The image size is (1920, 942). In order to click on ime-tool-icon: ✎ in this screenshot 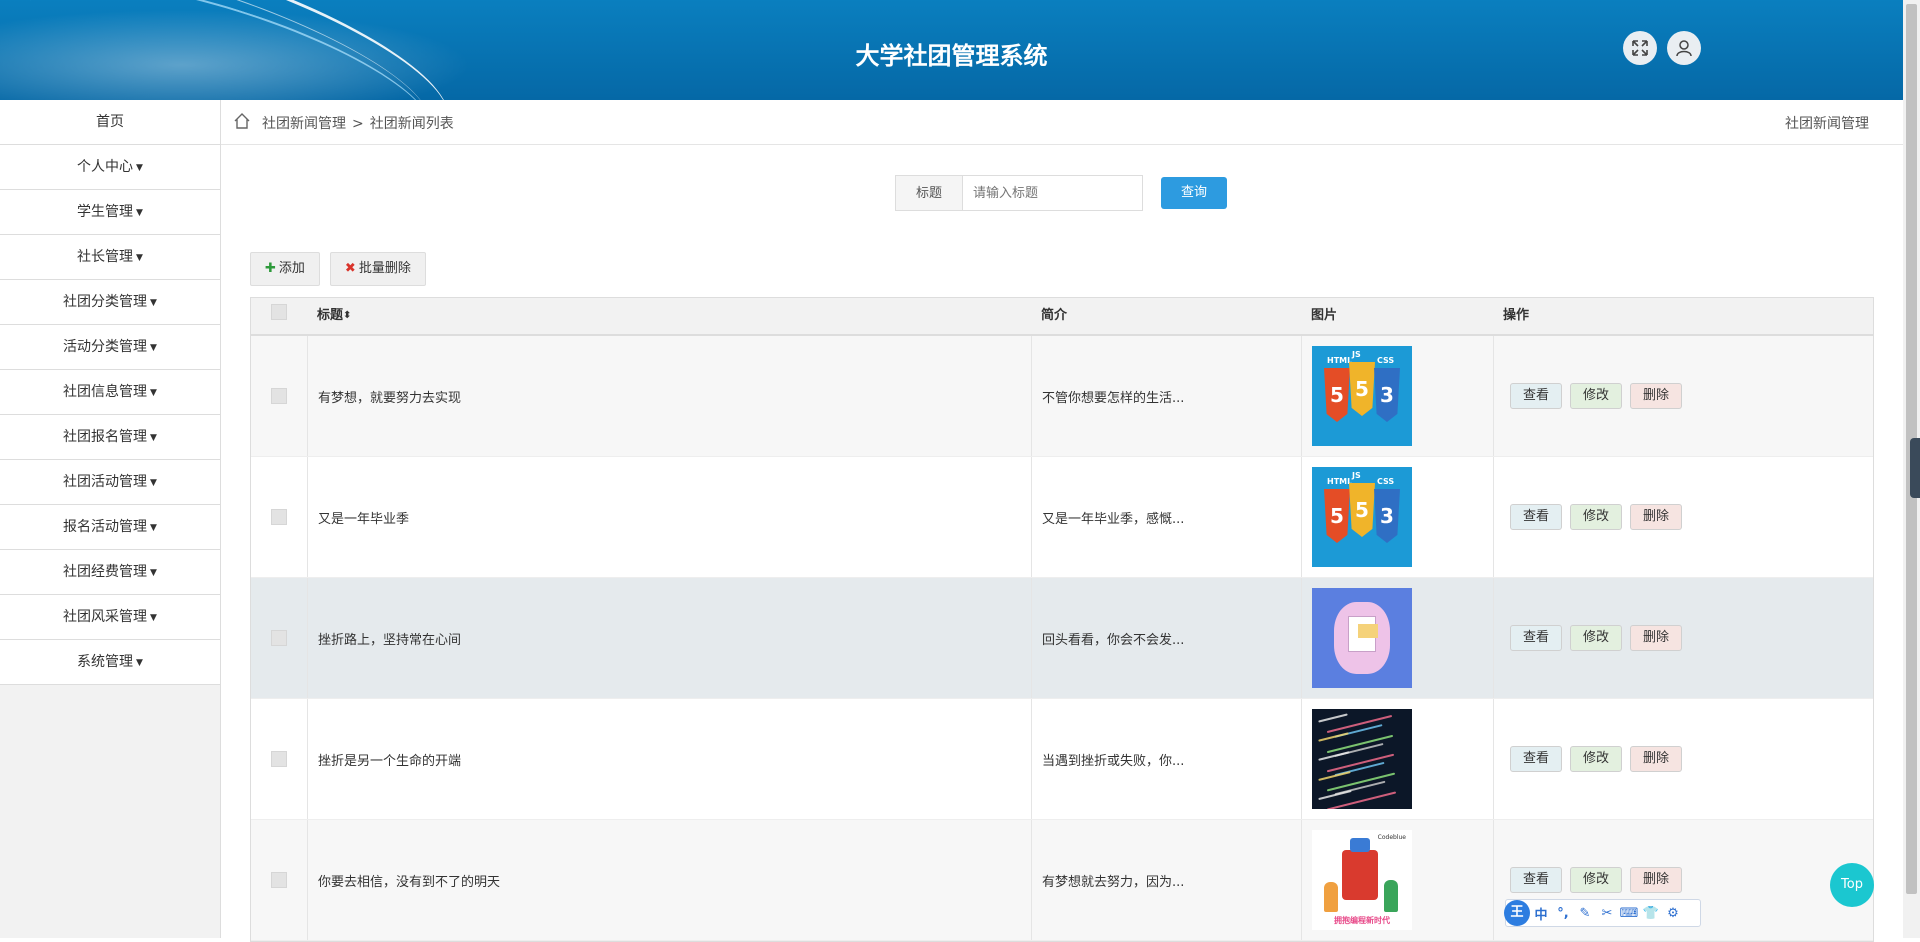, I will do `click(1585, 913)`.